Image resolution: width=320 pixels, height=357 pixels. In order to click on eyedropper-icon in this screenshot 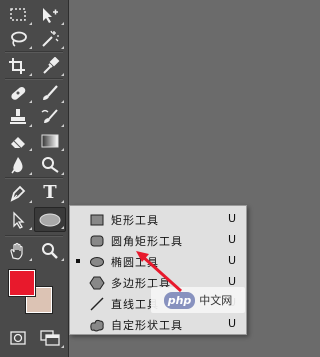, I will do `click(51, 65)`.